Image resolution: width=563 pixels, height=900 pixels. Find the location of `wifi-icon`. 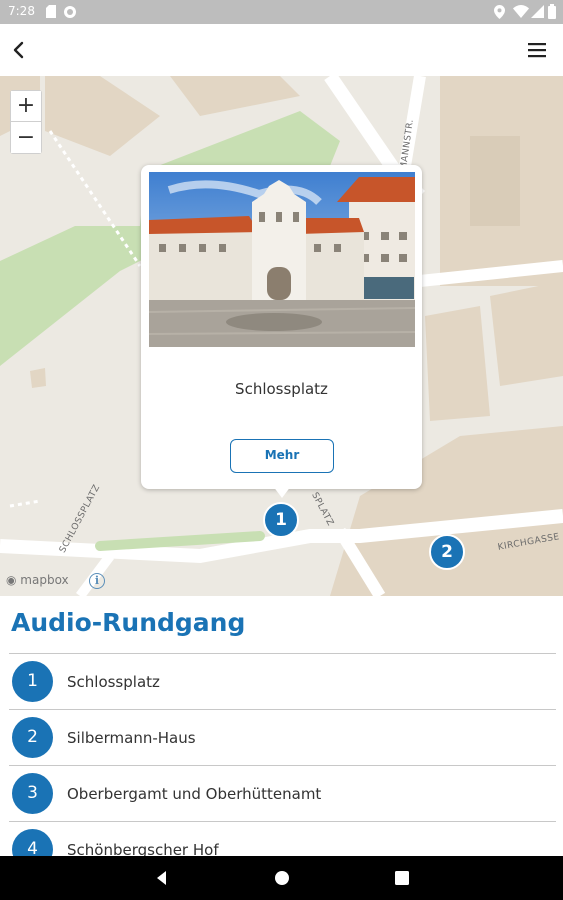

wifi-icon is located at coordinates (521, 11).